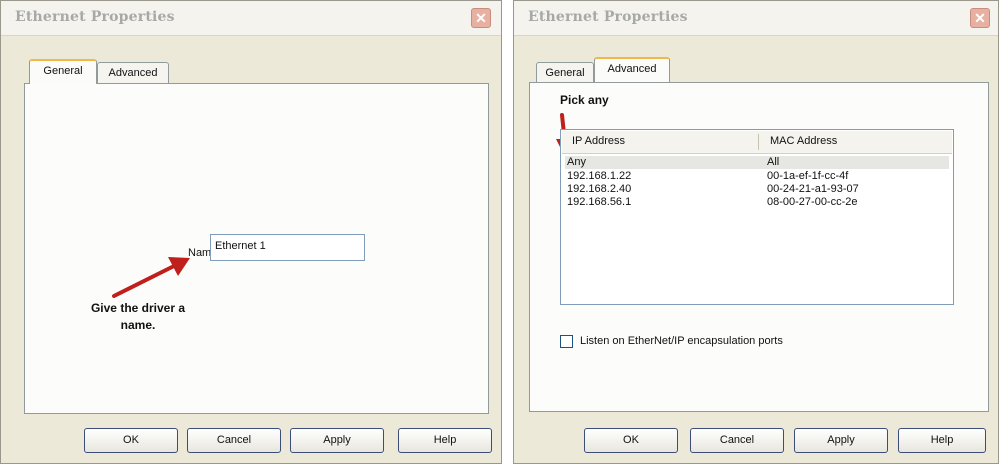  I want to click on annotation-pick-any: Pick any, so click(584, 100).